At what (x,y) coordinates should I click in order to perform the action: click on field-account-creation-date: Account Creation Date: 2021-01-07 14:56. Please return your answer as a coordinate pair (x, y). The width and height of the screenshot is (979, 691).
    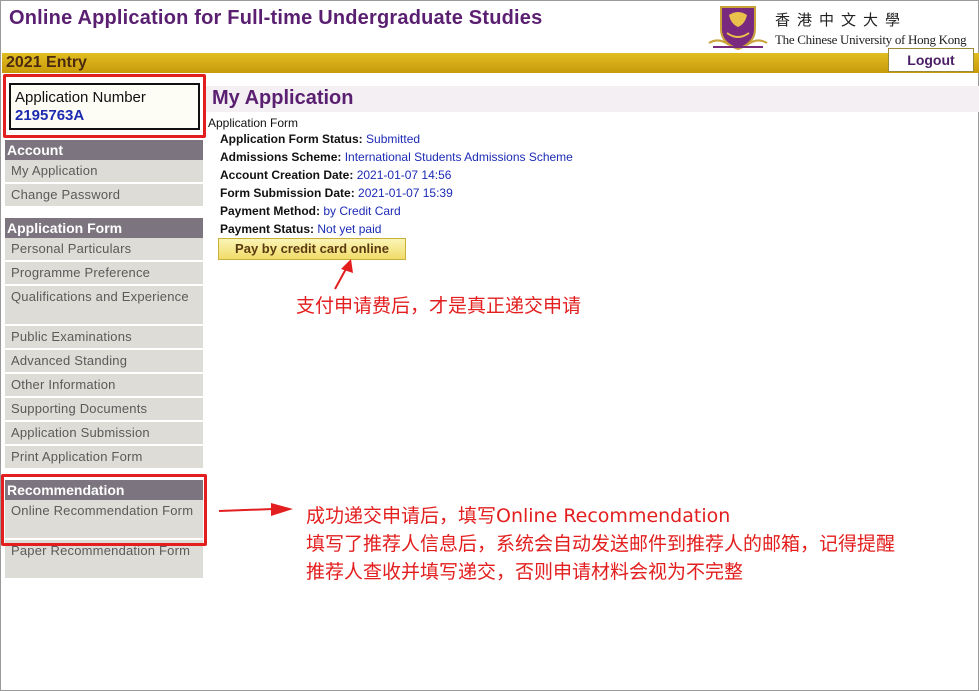
    Looking at the image, I should click on (335, 175).